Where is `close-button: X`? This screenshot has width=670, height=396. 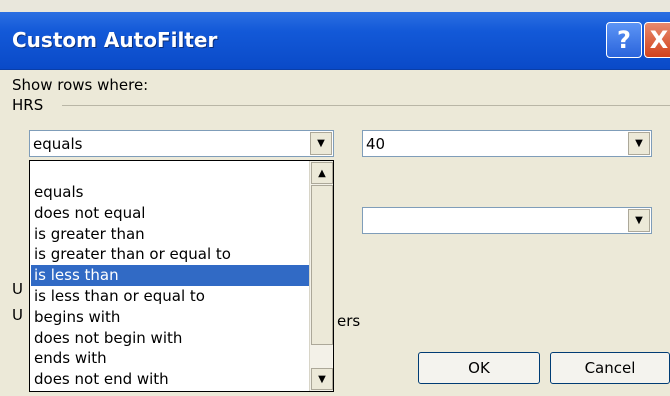 close-button: X is located at coordinates (657, 40).